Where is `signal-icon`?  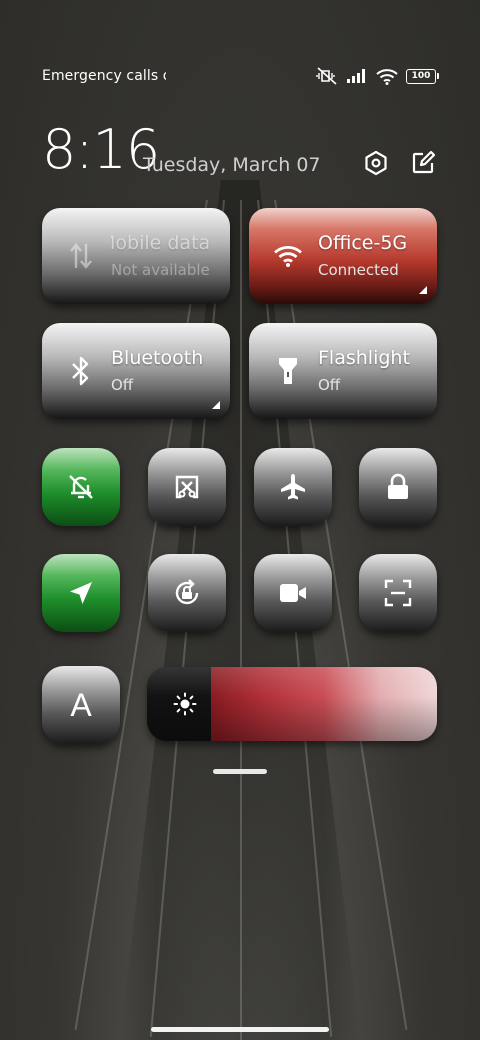
signal-icon is located at coordinates (357, 76).